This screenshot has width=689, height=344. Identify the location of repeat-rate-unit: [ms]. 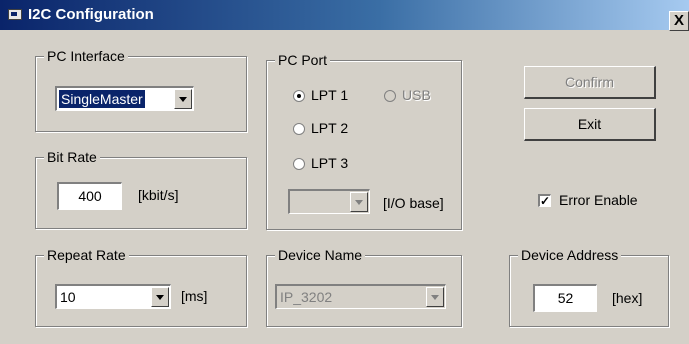
(194, 296).